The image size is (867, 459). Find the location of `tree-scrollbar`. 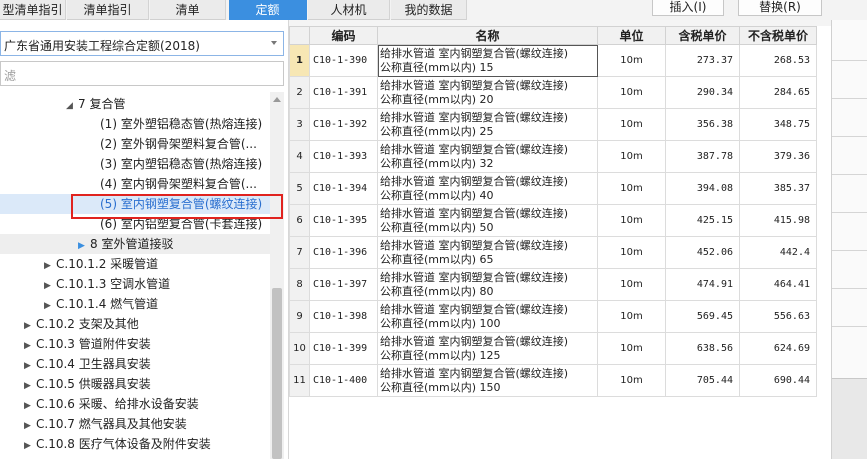

tree-scrollbar is located at coordinates (277, 275).